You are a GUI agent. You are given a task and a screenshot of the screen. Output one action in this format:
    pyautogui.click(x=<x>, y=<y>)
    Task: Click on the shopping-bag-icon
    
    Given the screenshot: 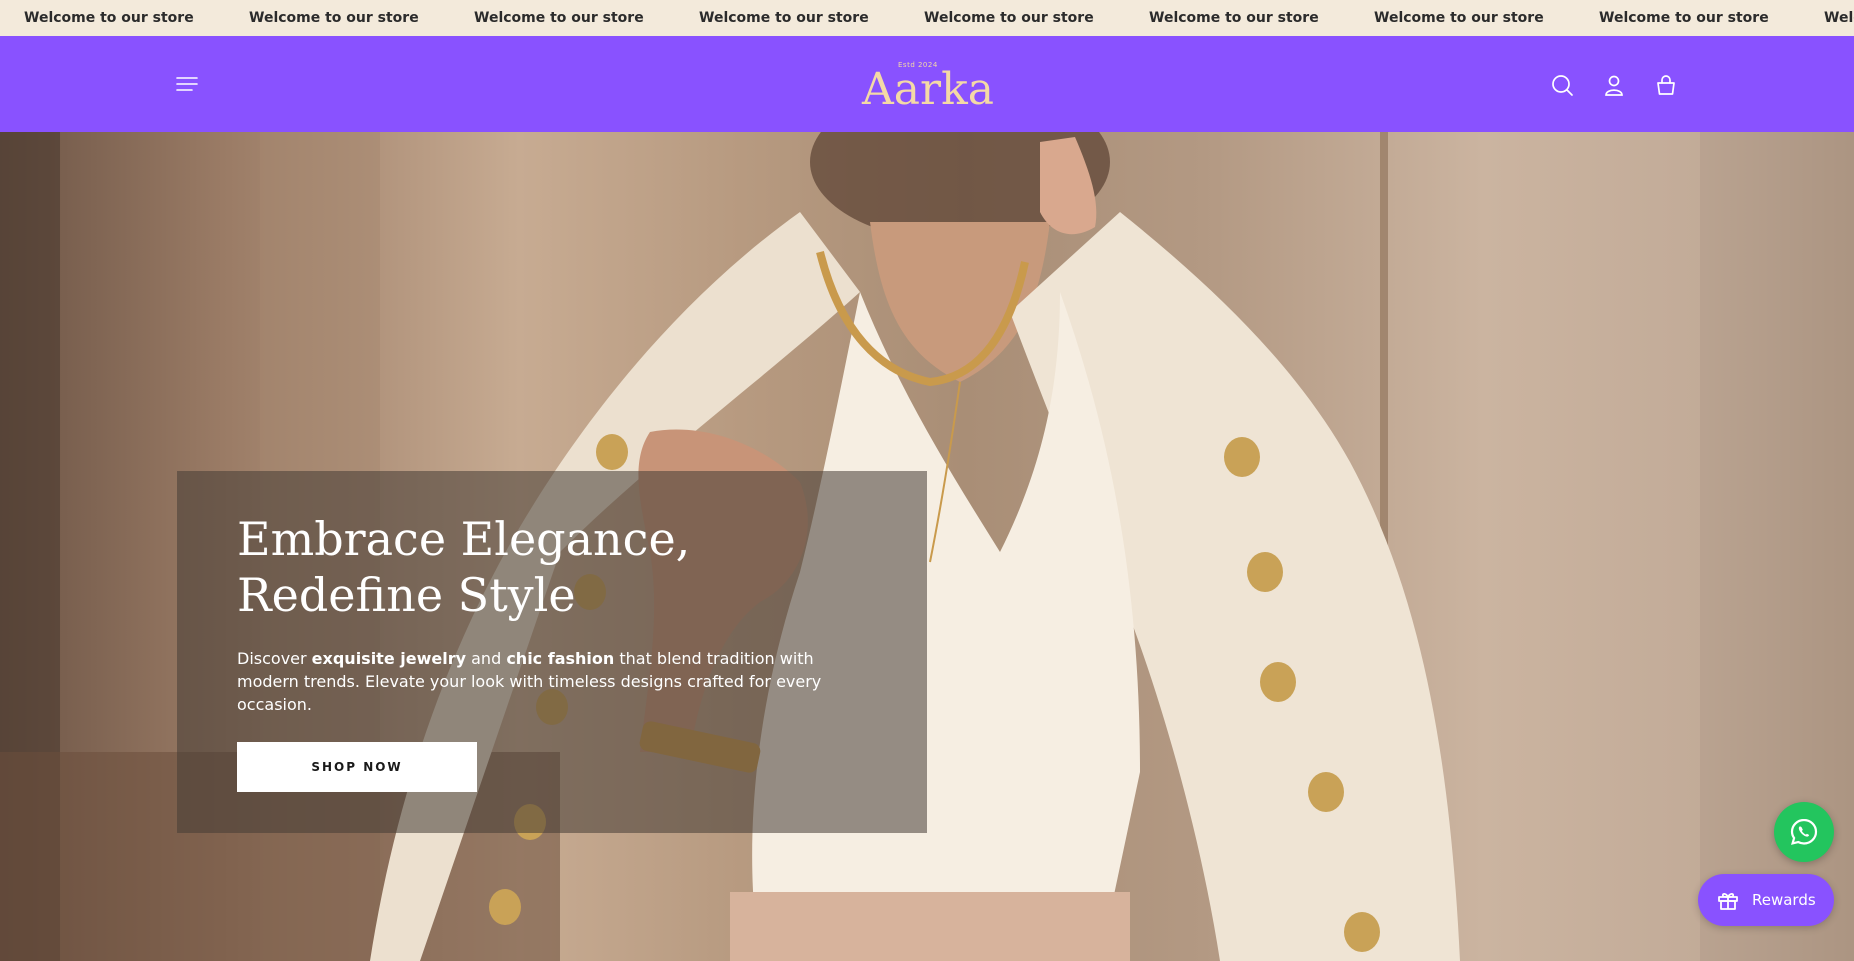 What is the action you would take?
    pyautogui.click(x=1666, y=85)
    